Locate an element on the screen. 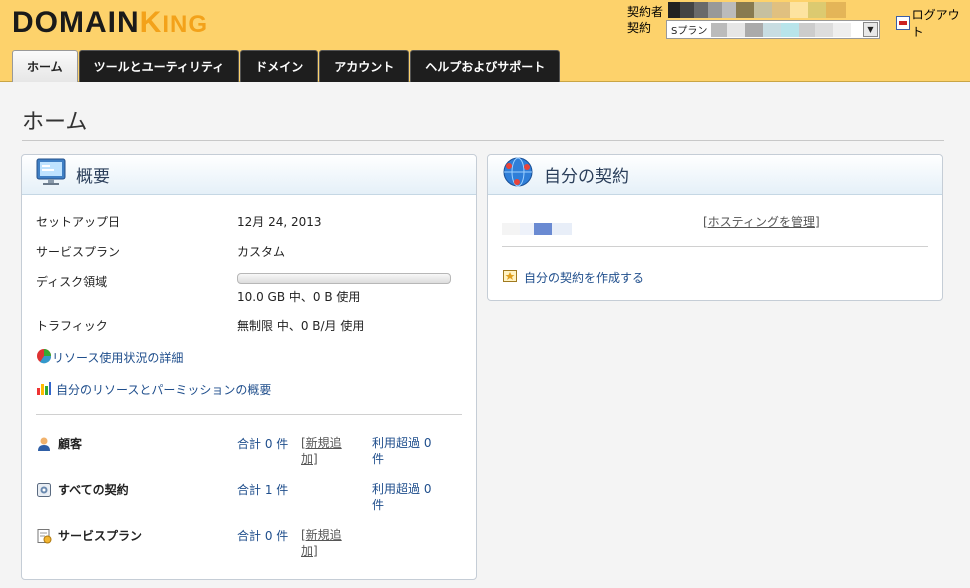 The width and height of the screenshot is (970, 588). permissions-overview-link: 自分のリソースとパーミッションの概要 is located at coordinates (153, 389).